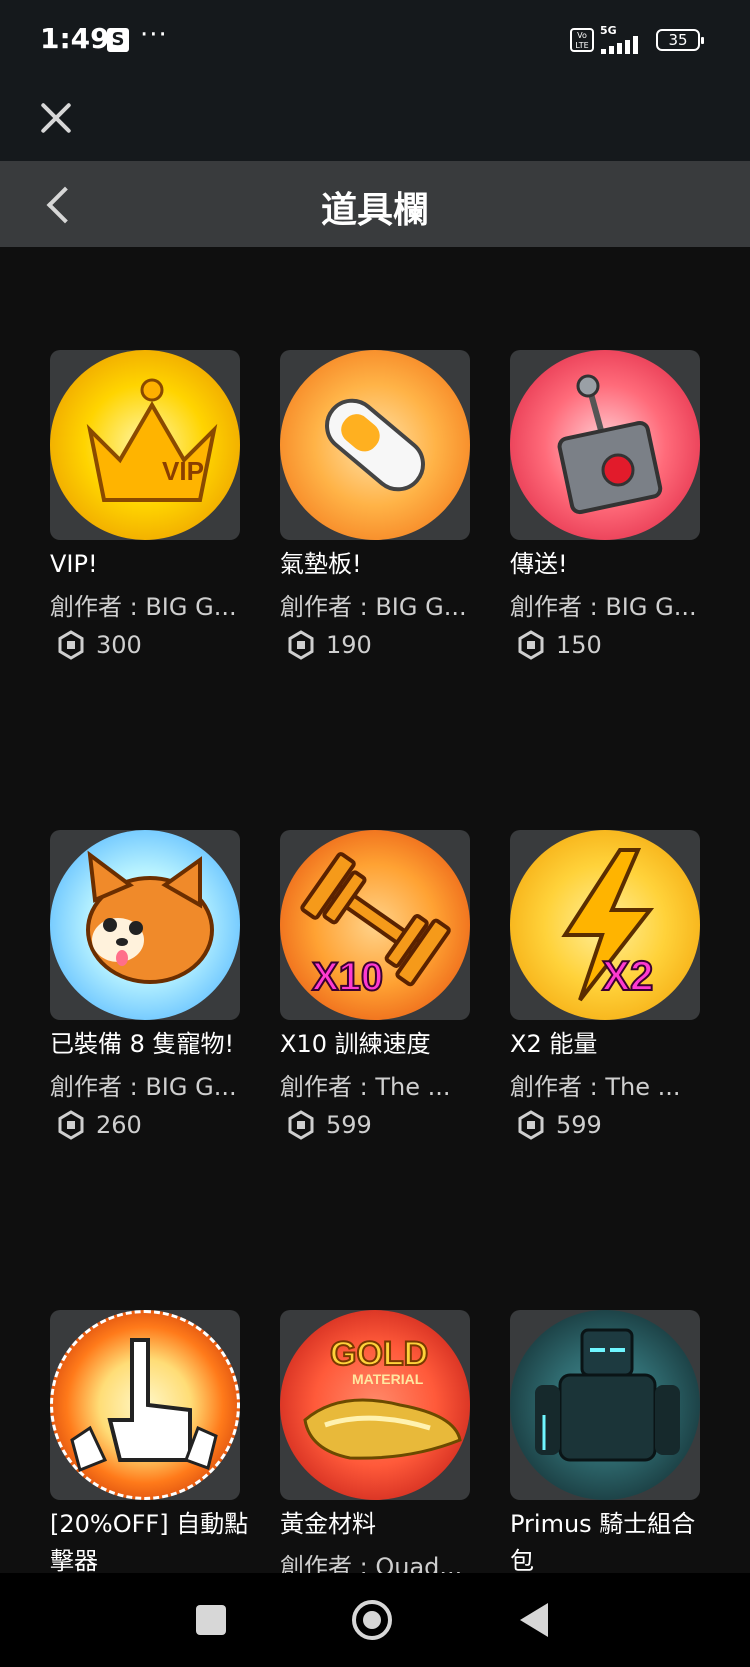 The height and width of the screenshot is (1667, 750). What do you see at coordinates (380, 645) in the screenshot?
I see `item-price: 190` at bounding box center [380, 645].